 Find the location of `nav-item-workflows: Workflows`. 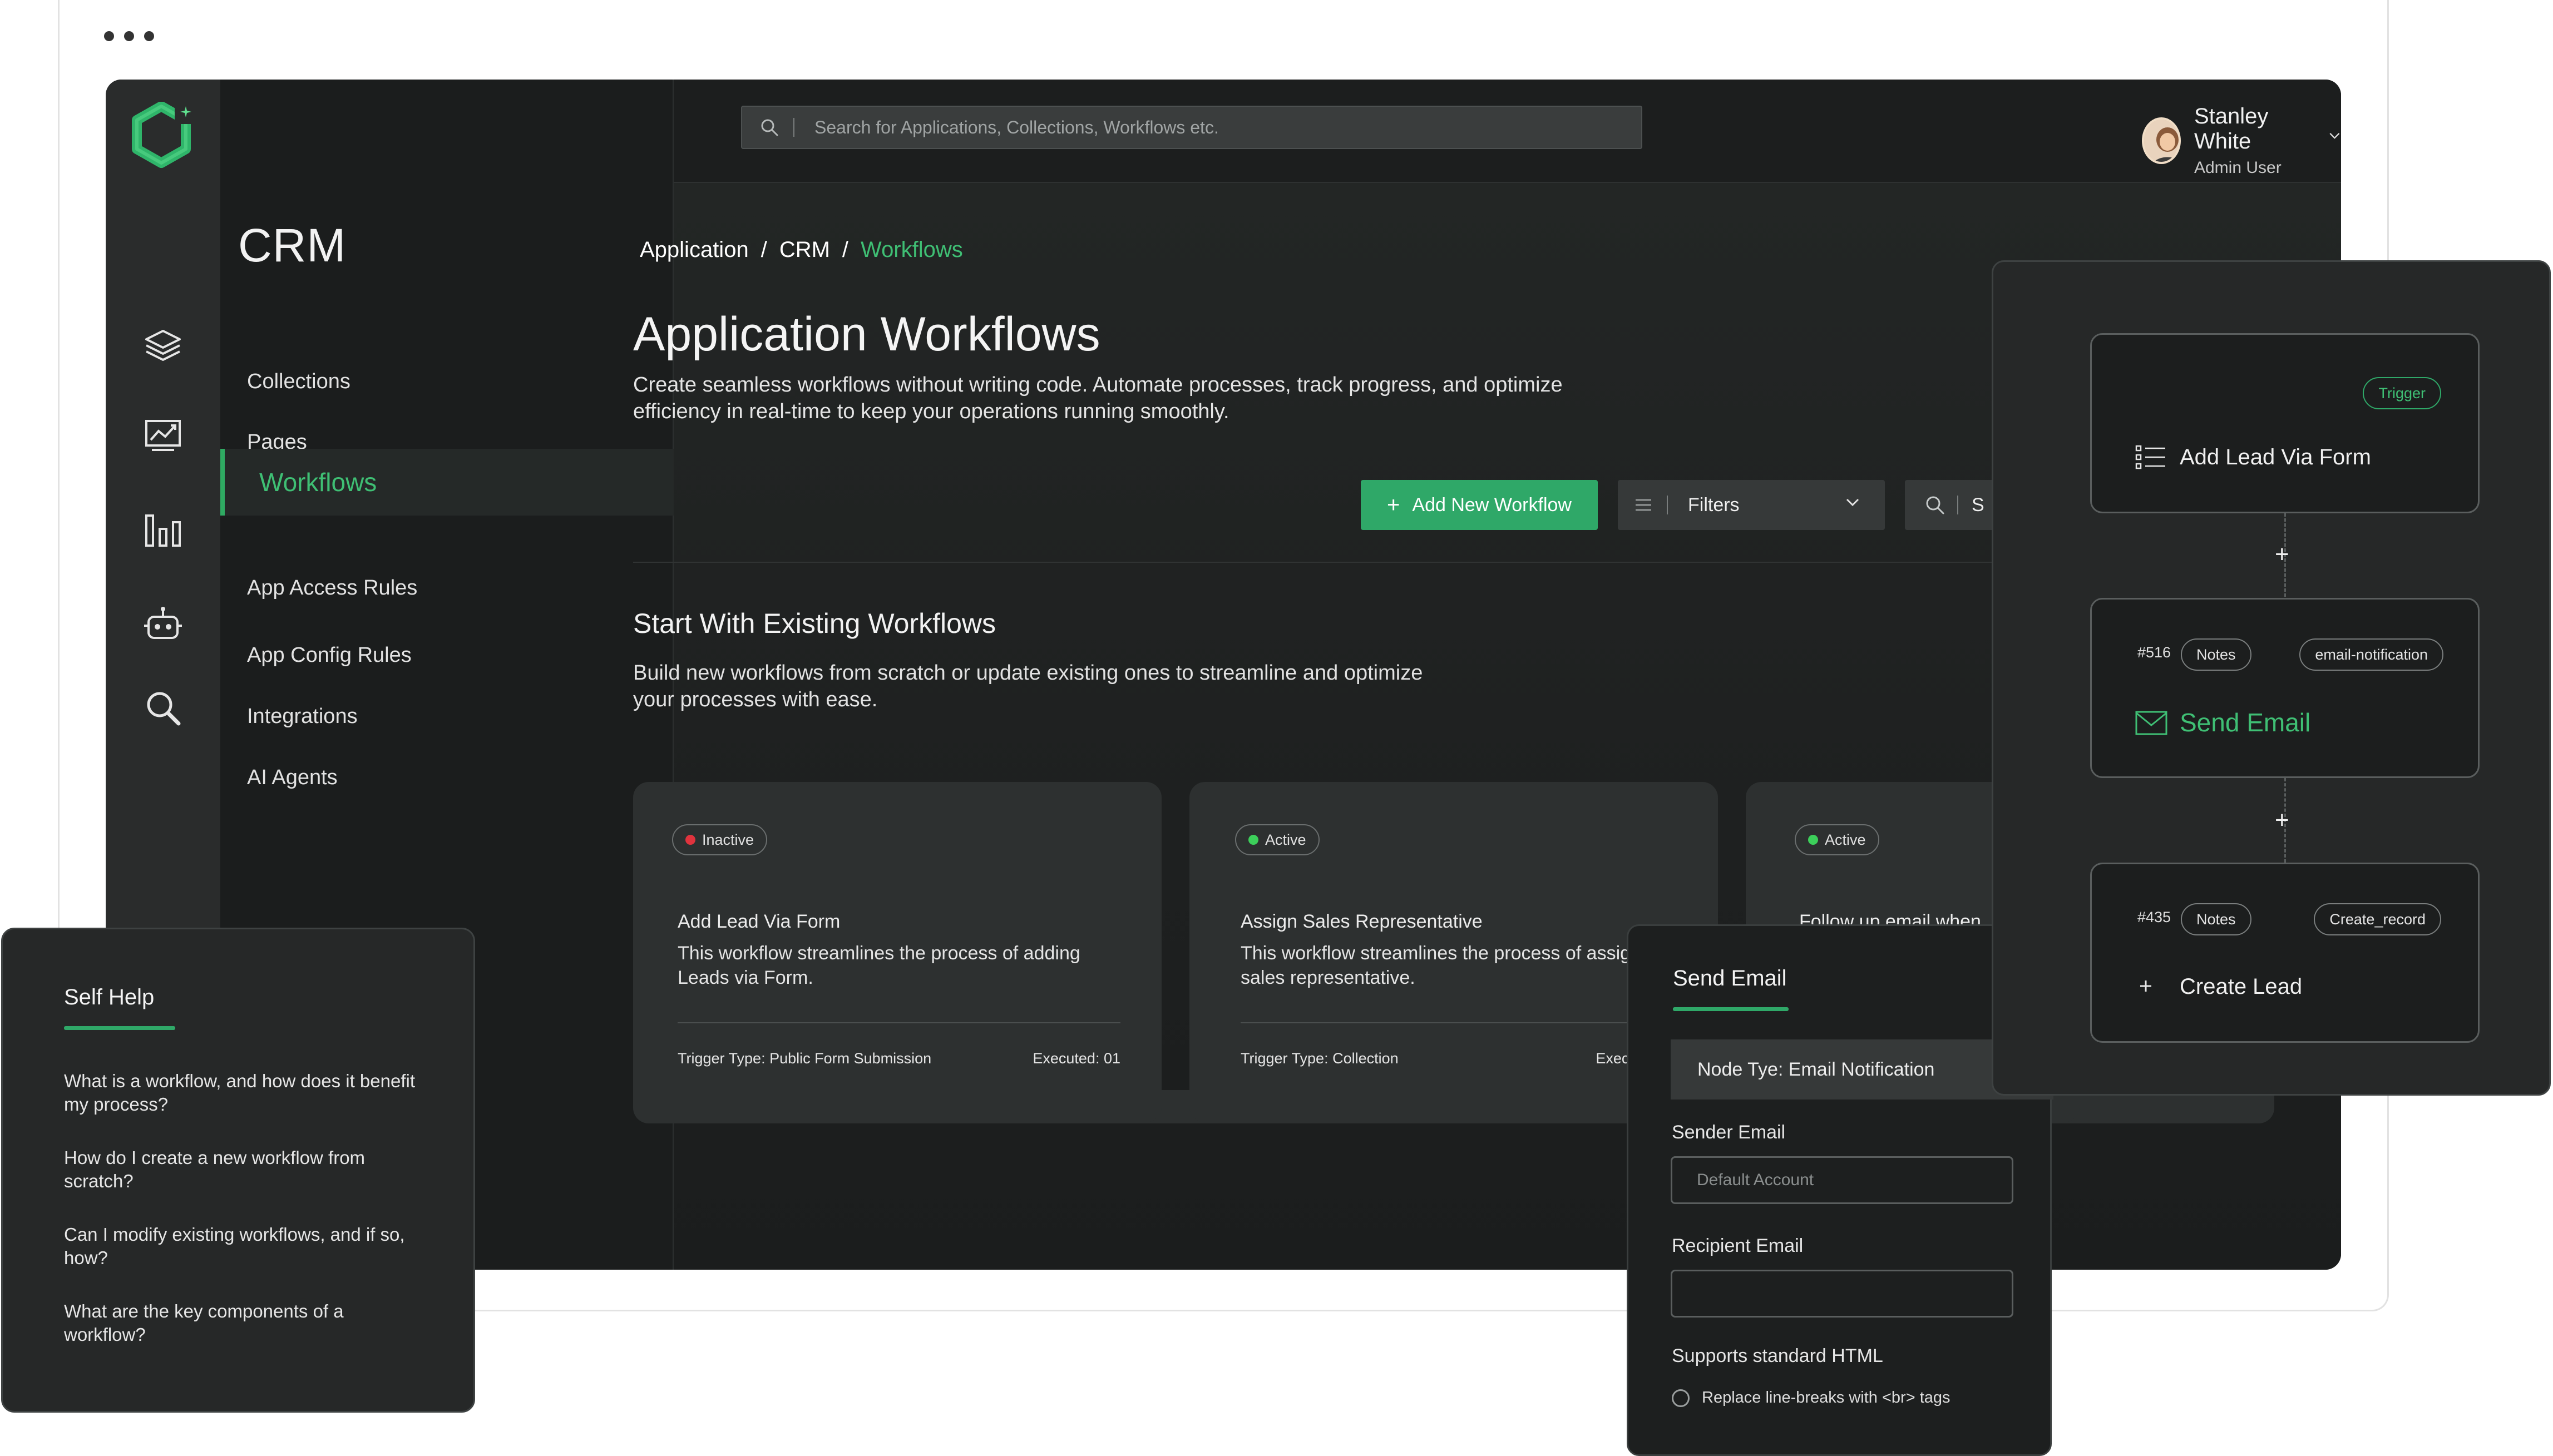

nav-item-workflows: Workflows is located at coordinates (447, 482).